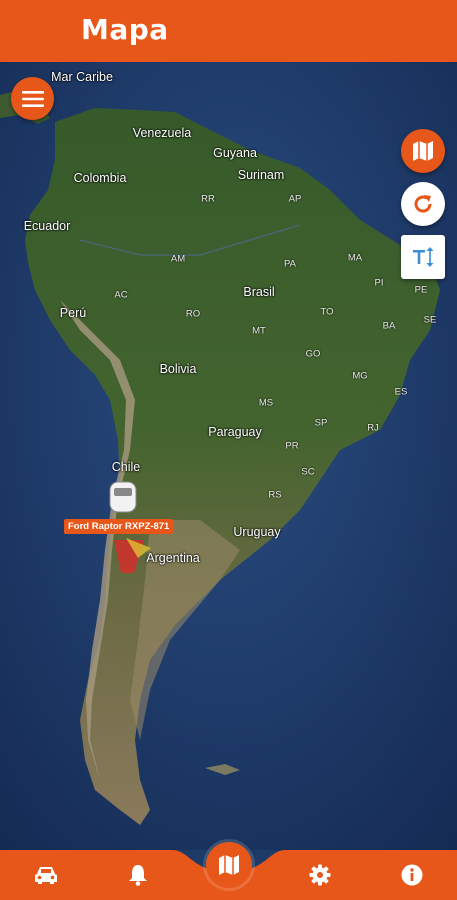 This screenshot has width=457, height=900. I want to click on nav-vehicles, so click(46, 875).